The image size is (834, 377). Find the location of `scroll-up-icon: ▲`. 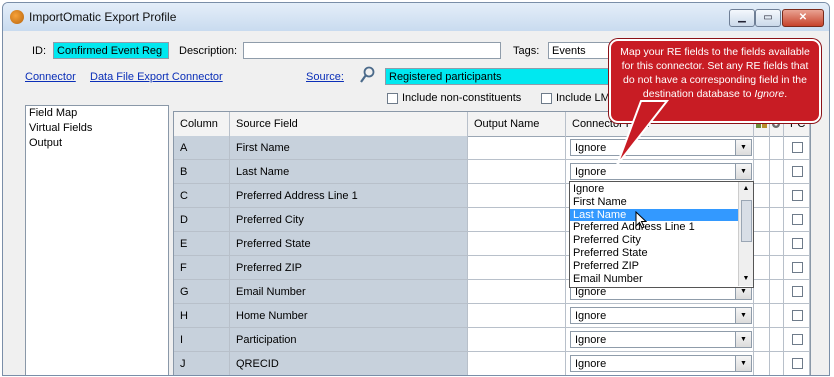

scroll-up-icon: ▲ is located at coordinates (746, 189).